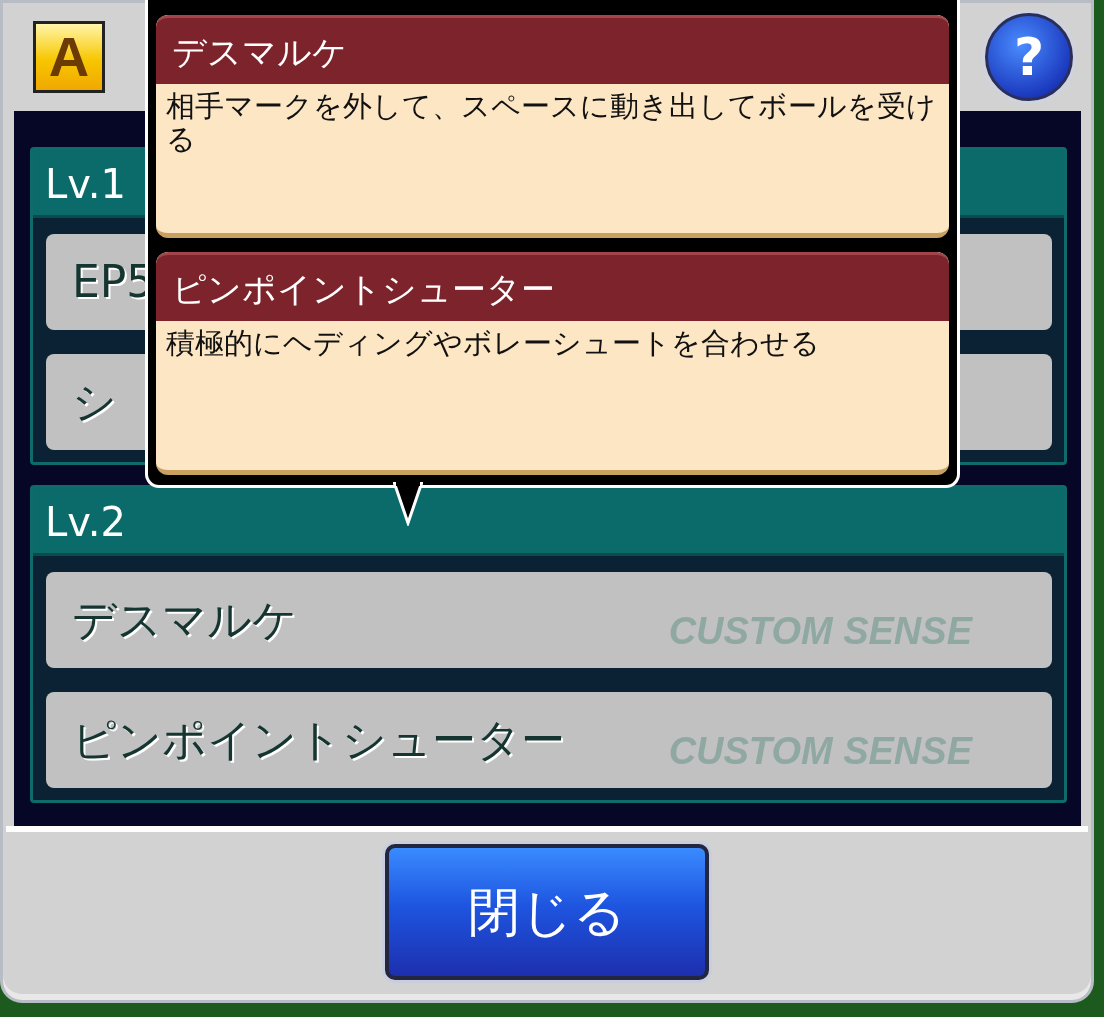 This screenshot has width=1104, height=1017. I want to click on level-header: Lv.2, so click(548, 522).